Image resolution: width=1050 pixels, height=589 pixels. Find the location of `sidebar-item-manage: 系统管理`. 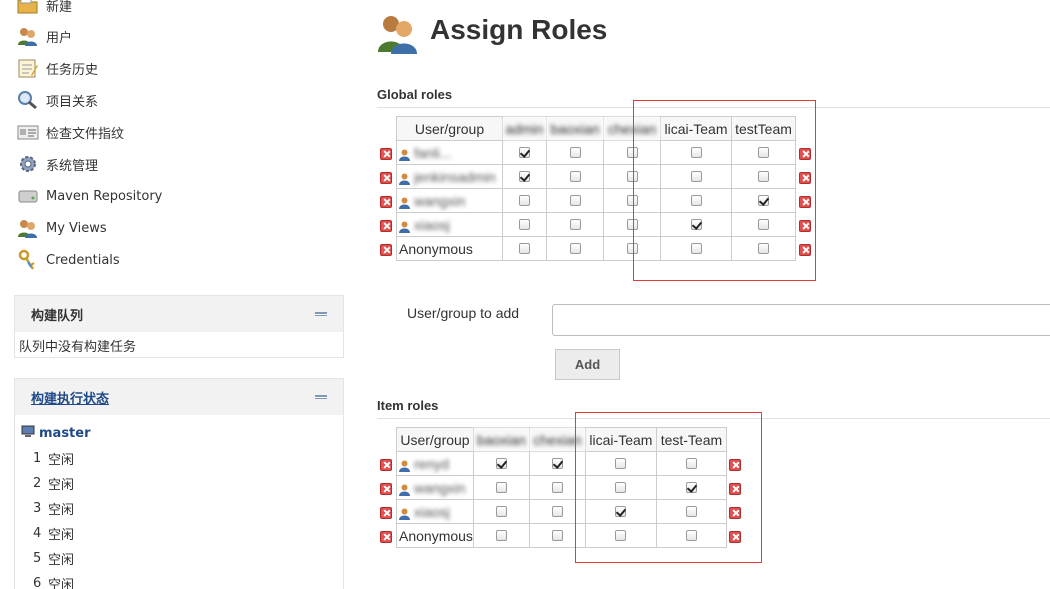

sidebar-item-manage: 系统管理 is located at coordinates (57, 164).